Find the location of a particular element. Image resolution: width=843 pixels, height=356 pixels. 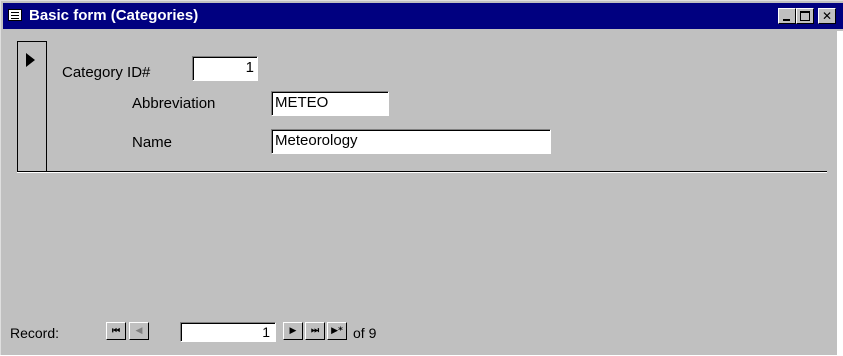

previous-record-button: ◀ is located at coordinates (139, 331).